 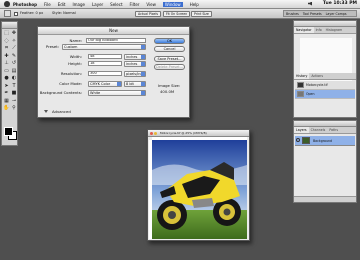 I want to click on history-snapshot-row: Motorcycle.tif, so click(x=325, y=85).